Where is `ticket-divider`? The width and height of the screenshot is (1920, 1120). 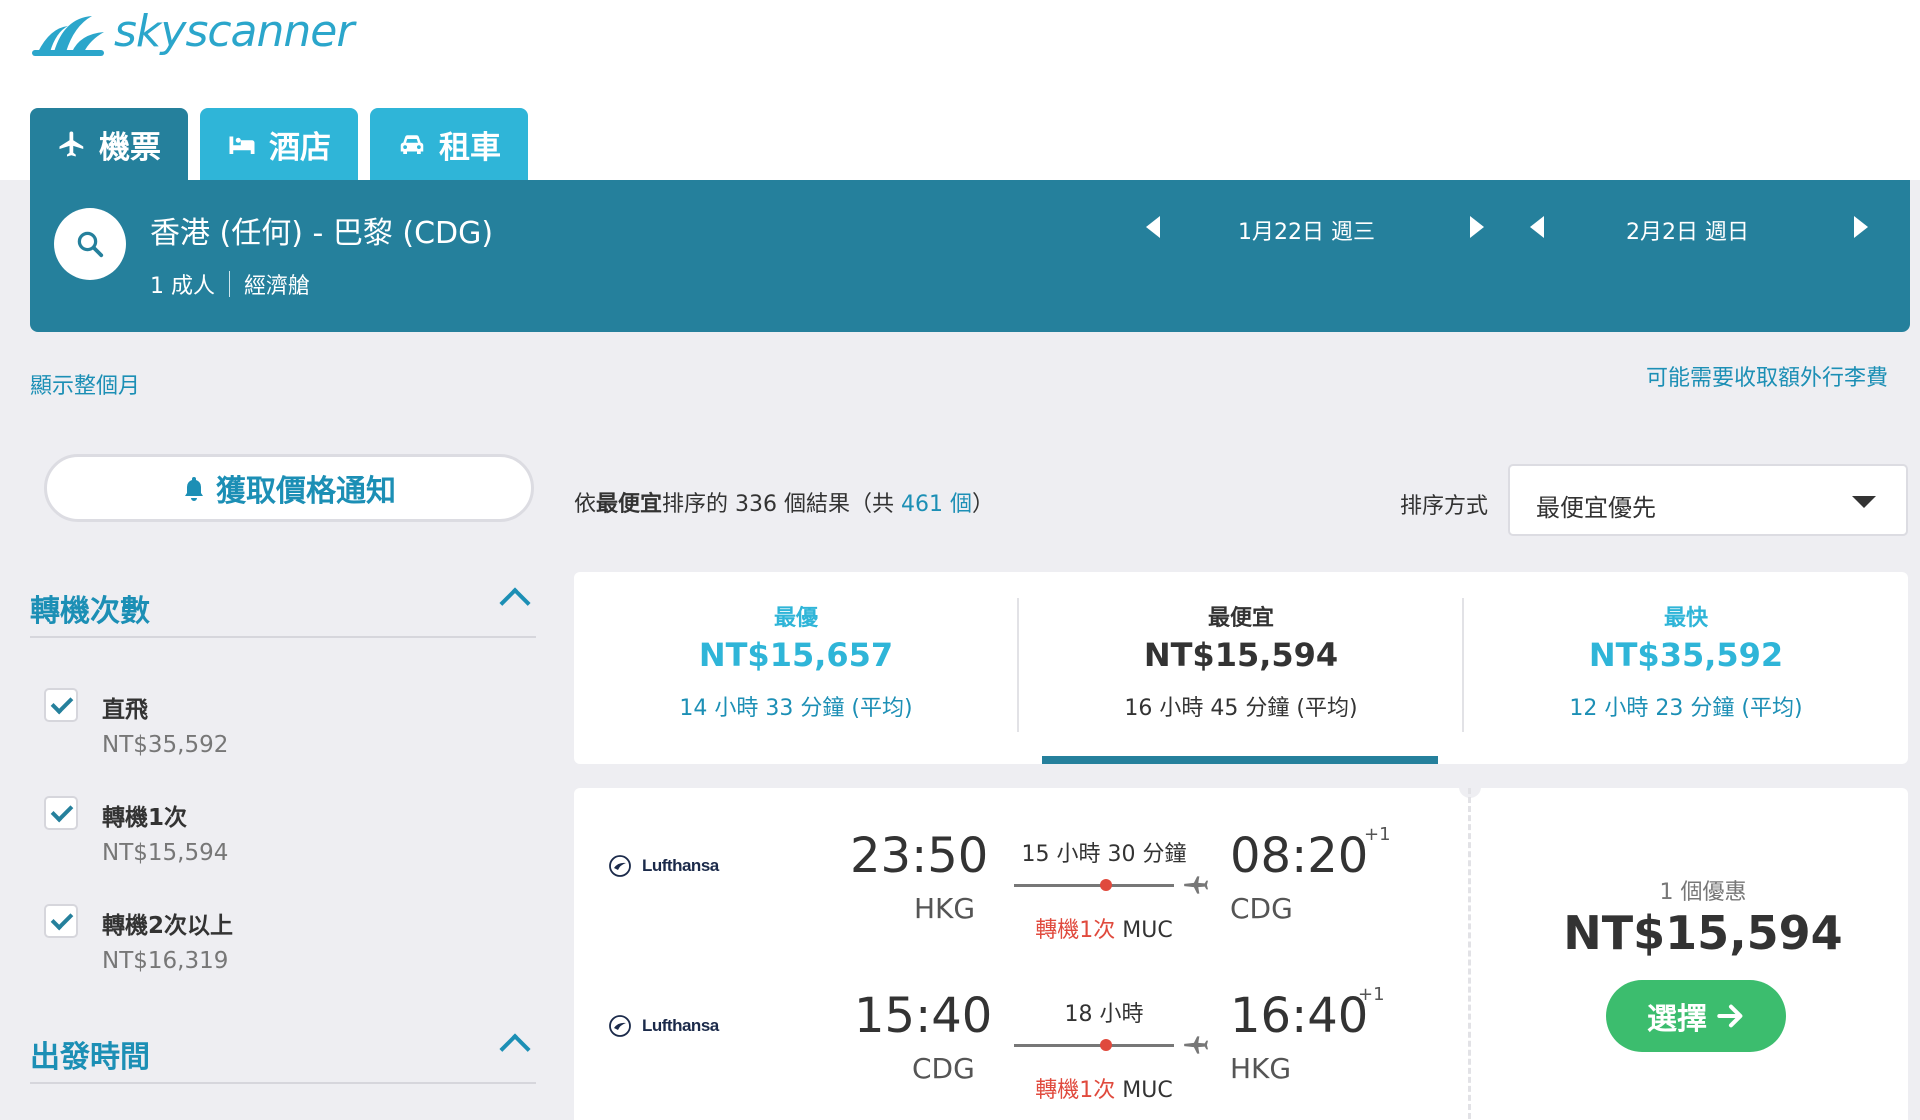 ticket-divider is located at coordinates (1469, 954).